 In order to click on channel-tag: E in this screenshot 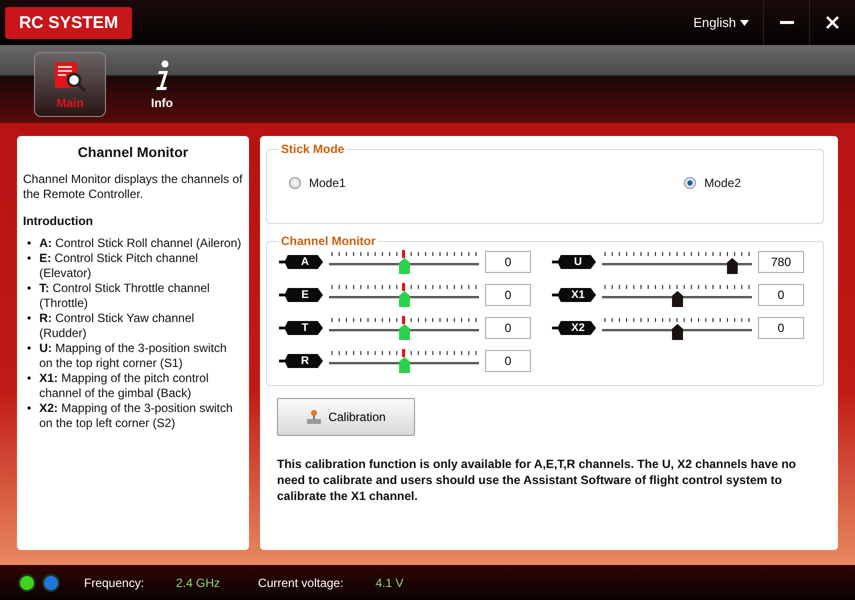, I will do `click(301, 295)`.